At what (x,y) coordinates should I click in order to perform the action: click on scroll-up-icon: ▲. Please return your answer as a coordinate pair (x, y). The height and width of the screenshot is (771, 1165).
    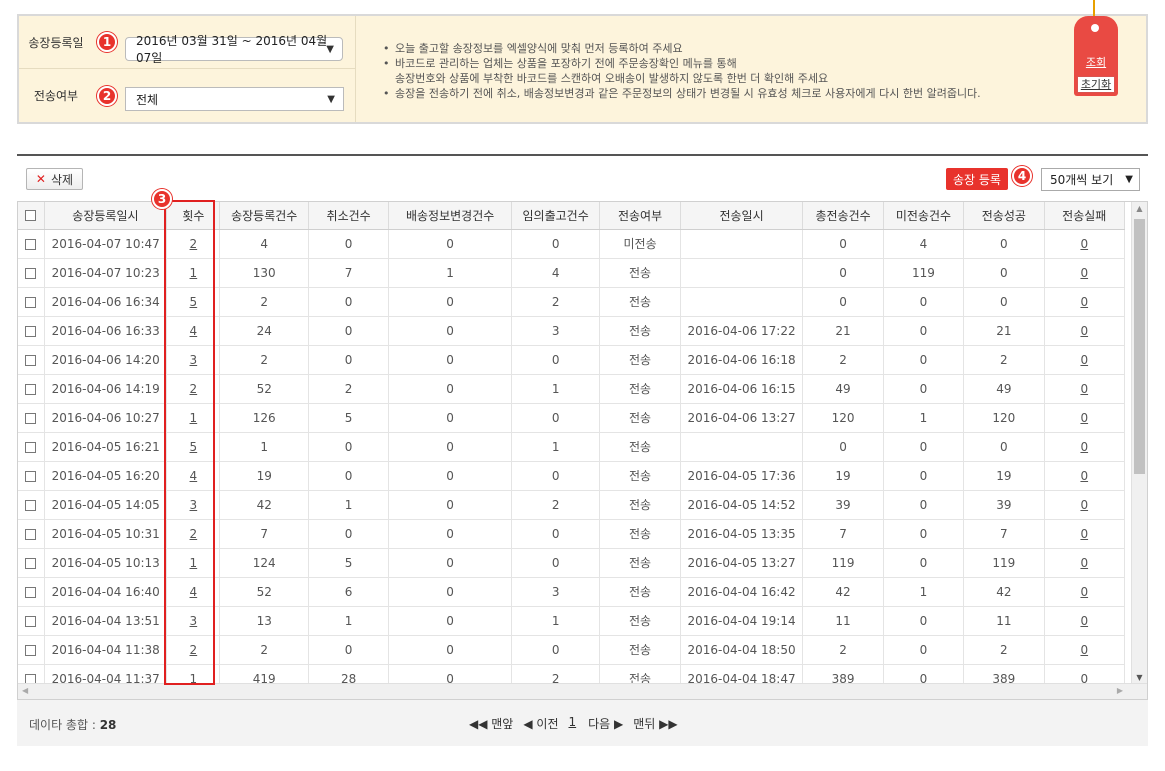
    Looking at the image, I should click on (1139, 208).